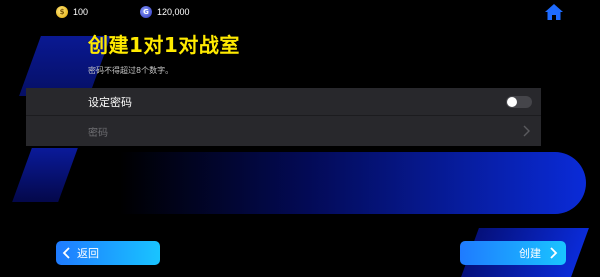  I want to click on gem-coin-icon: G, so click(146, 12).